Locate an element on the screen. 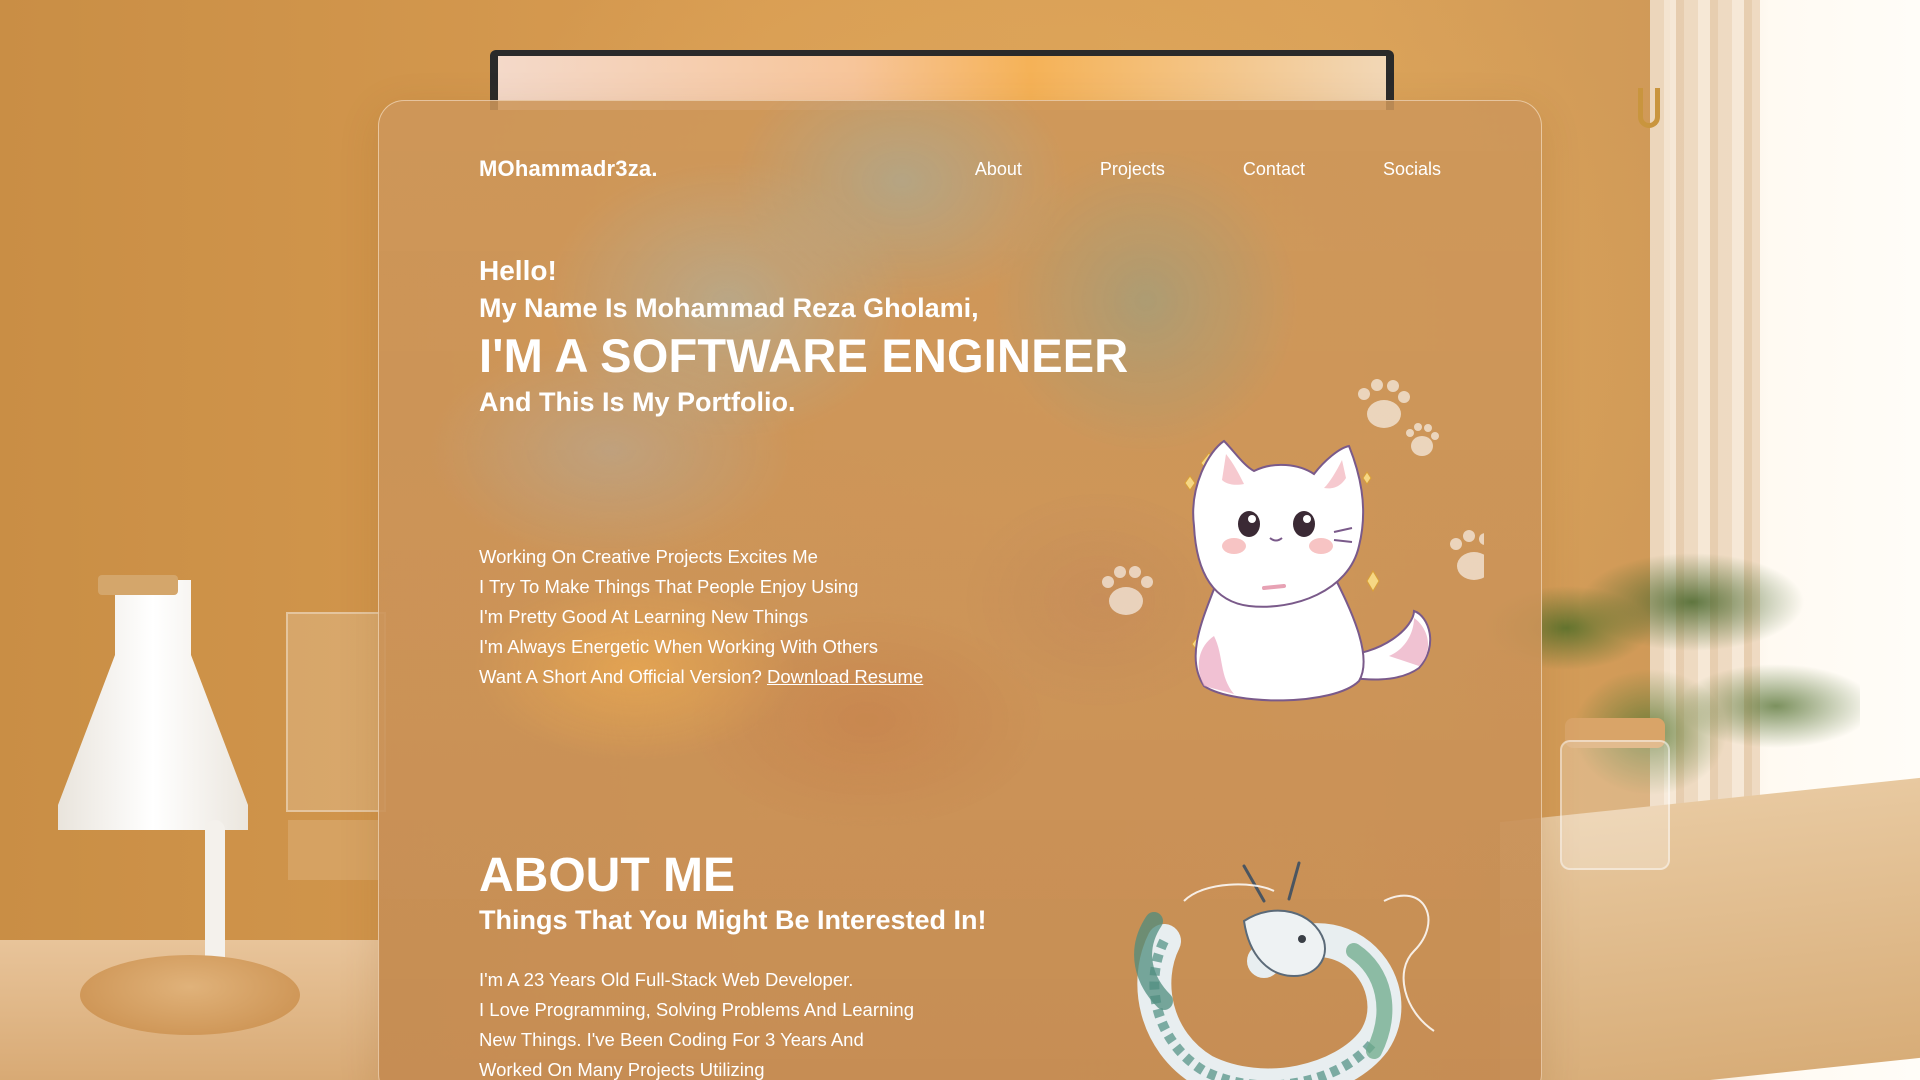 This screenshot has height=1080, width=1920. lamp-cap is located at coordinates (138, 585).